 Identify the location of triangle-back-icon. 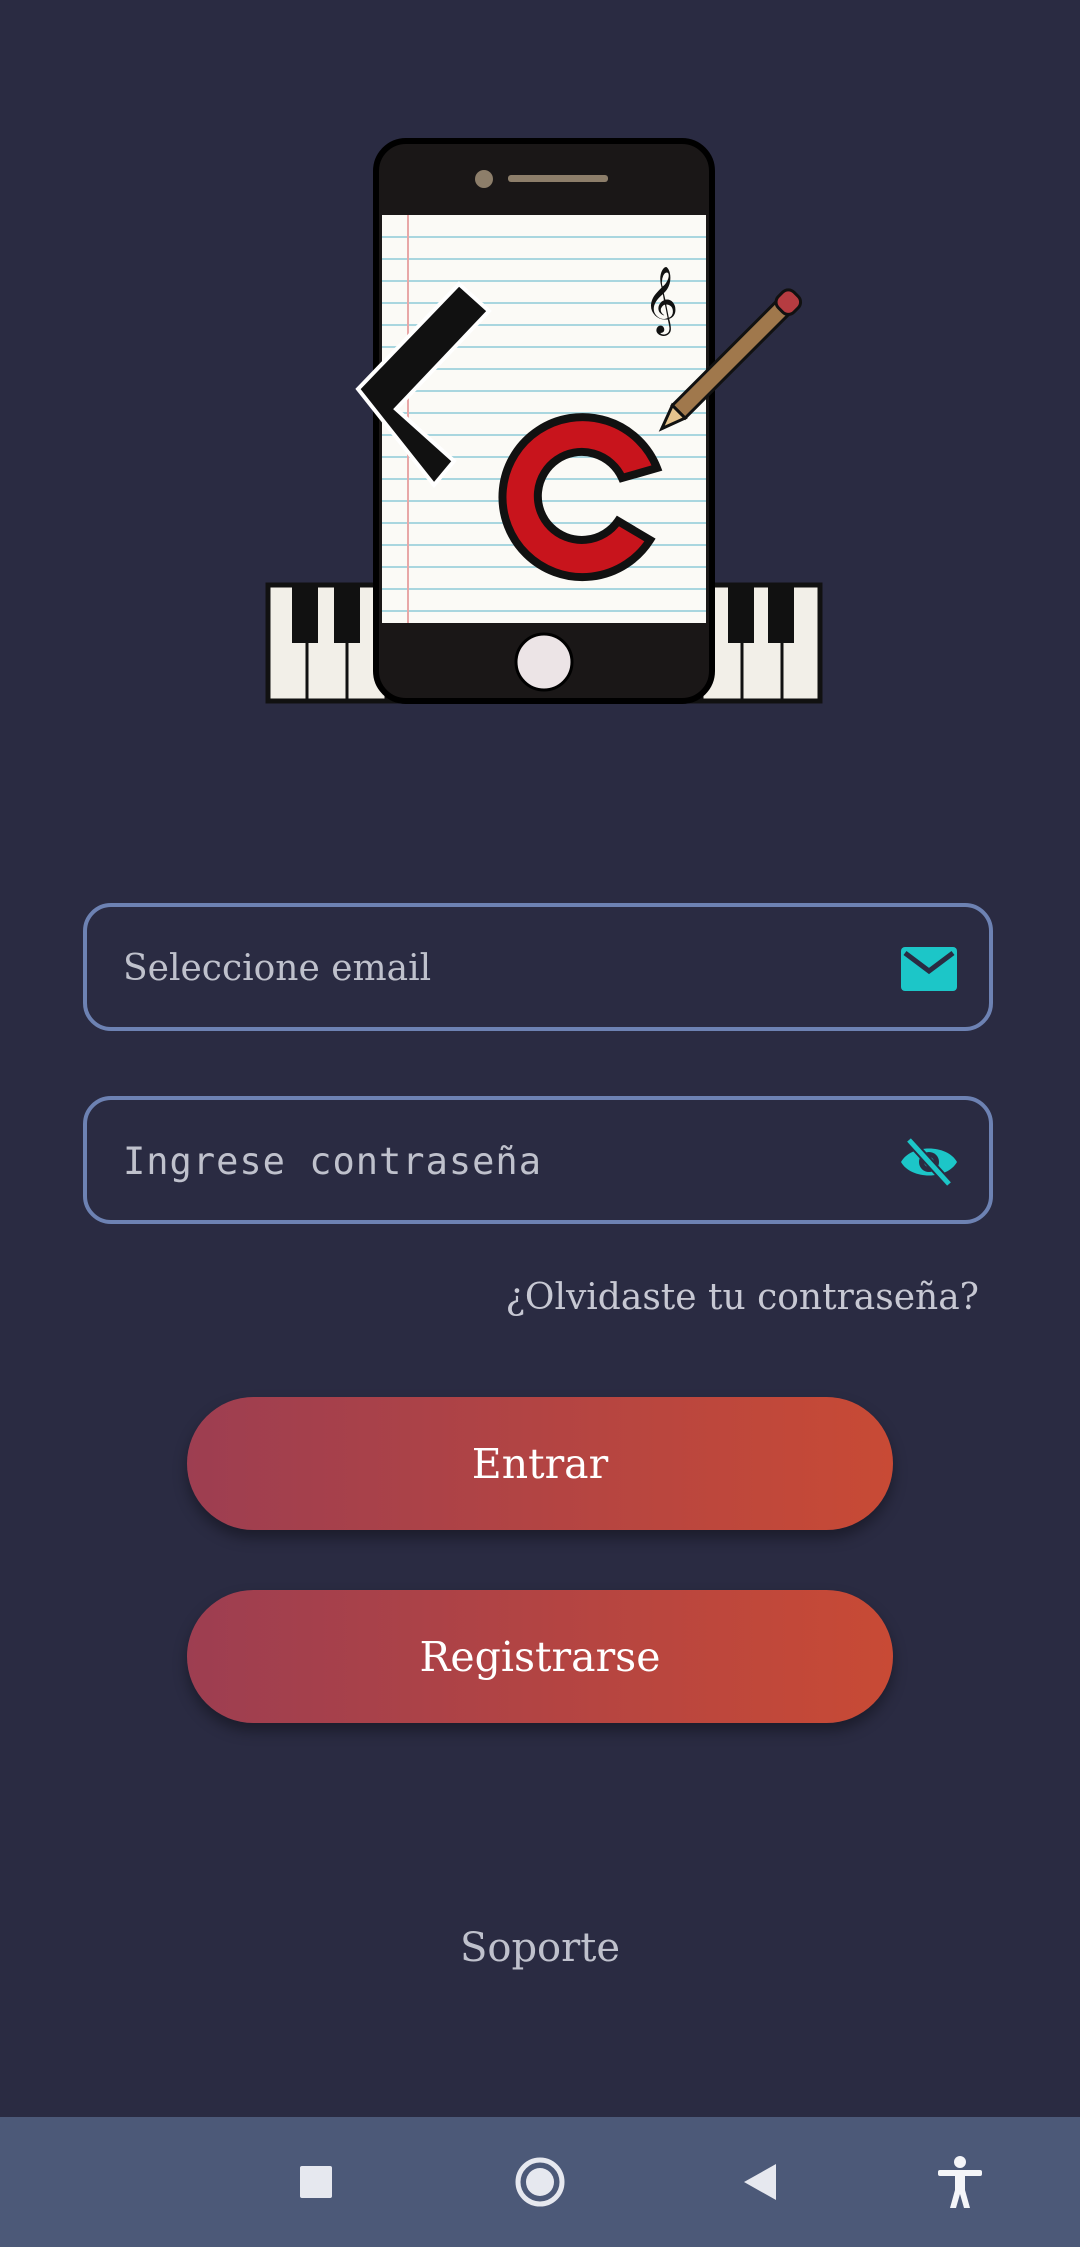
(760, 2182).